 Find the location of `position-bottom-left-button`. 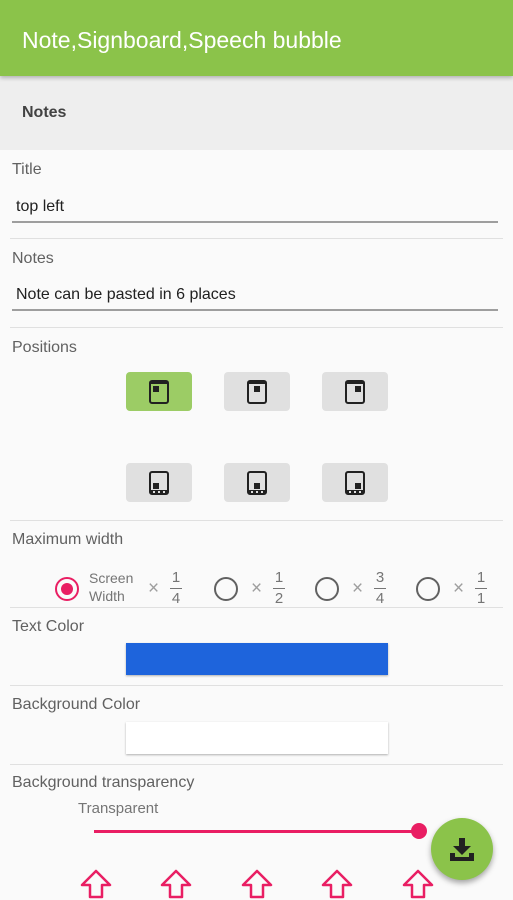

position-bottom-left-button is located at coordinates (159, 482).